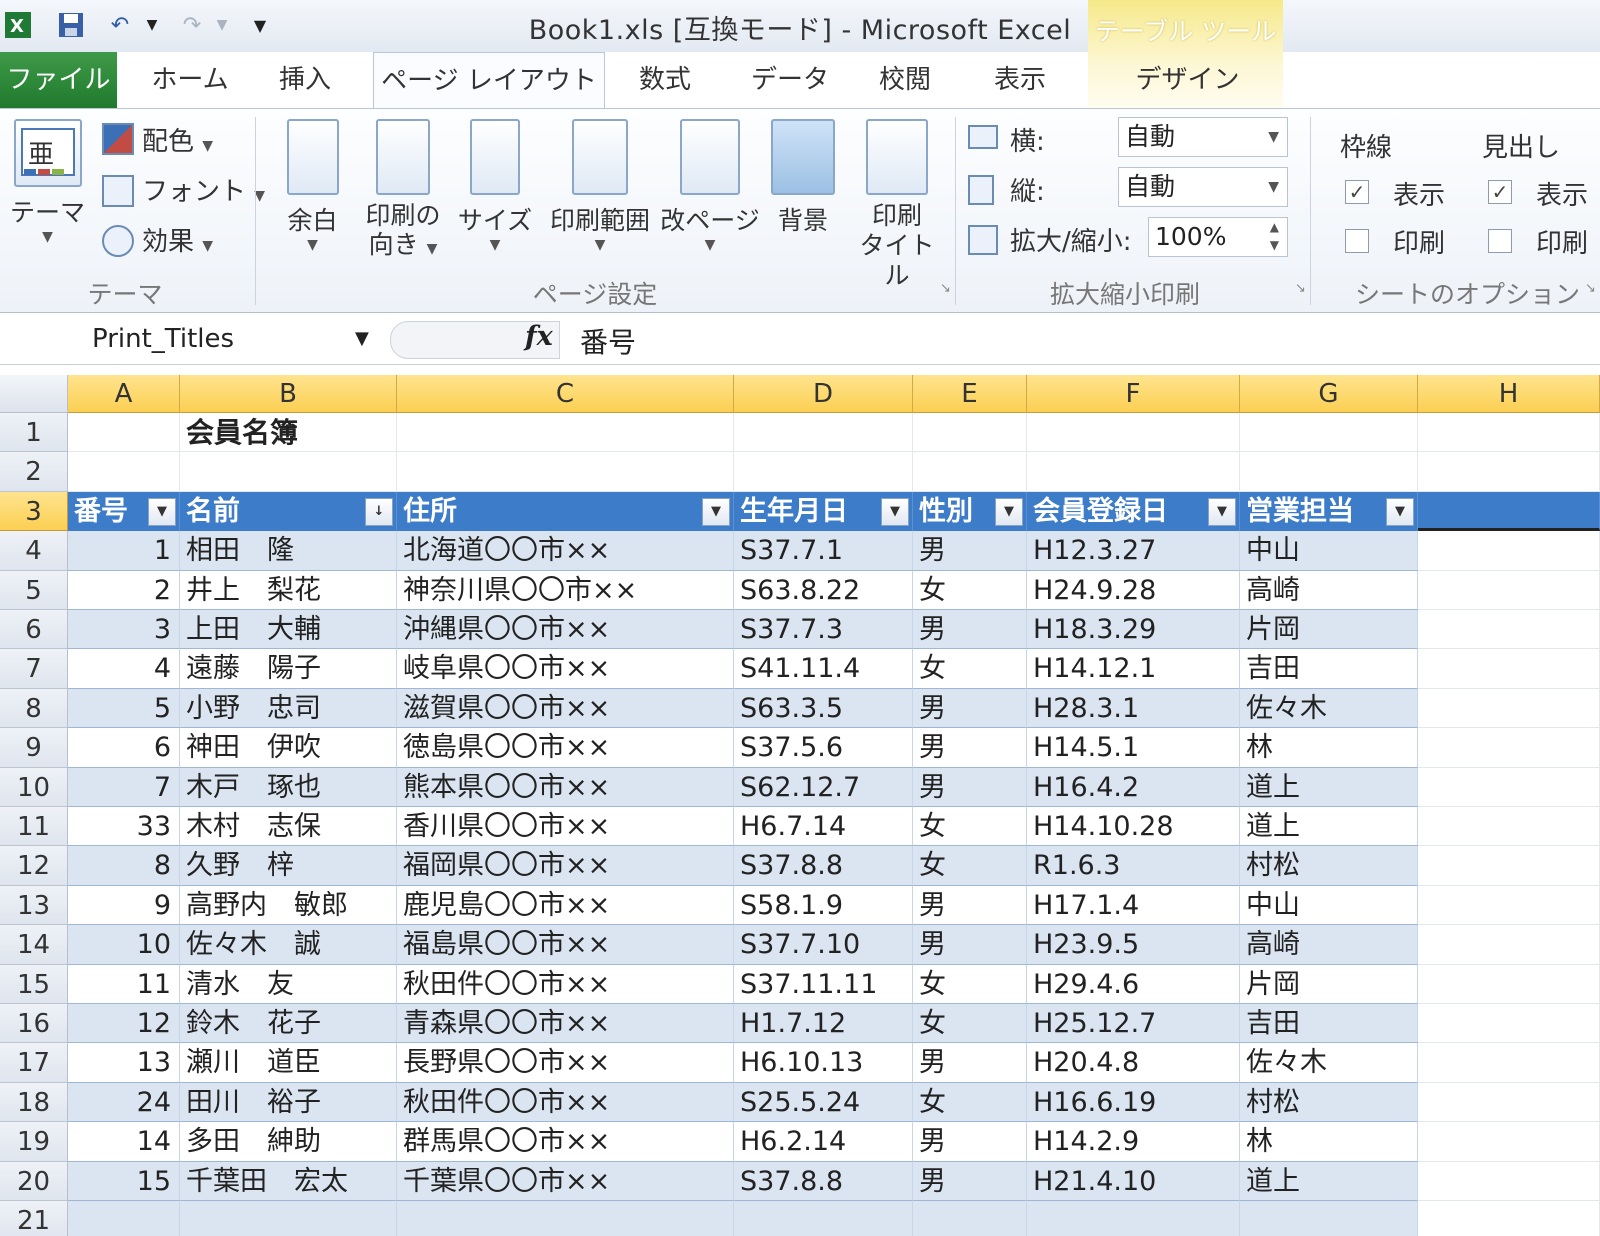 This screenshot has height=1236, width=1600. I want to click on row-header-5: 5, so click(34, 590).